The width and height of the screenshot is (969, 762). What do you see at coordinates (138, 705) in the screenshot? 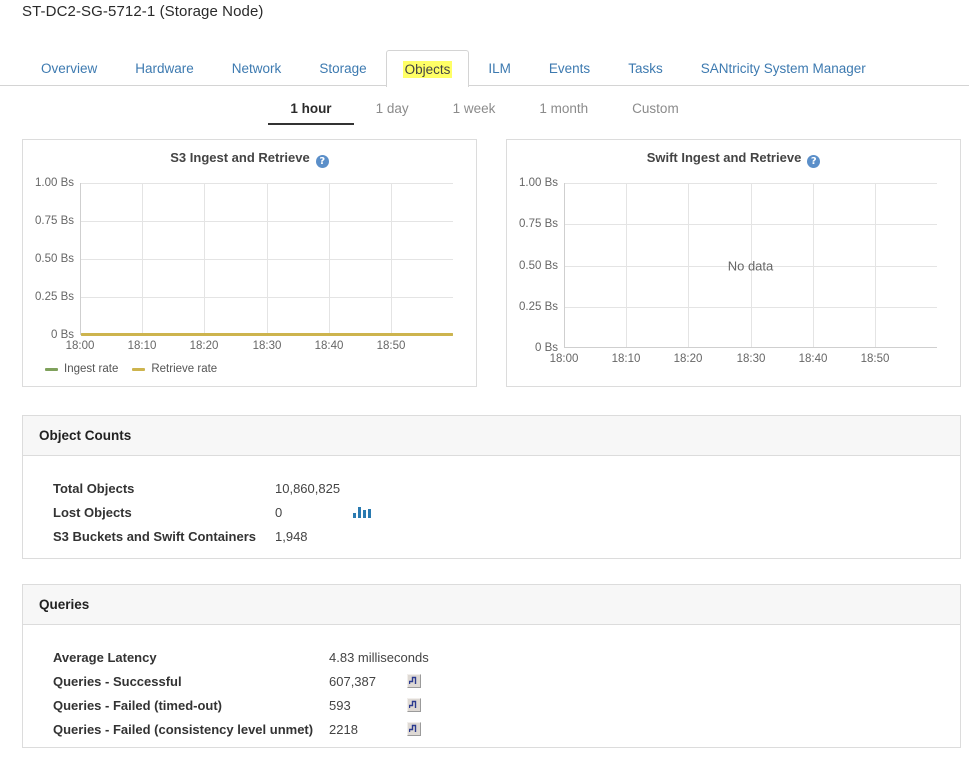
I see `metric-label: Queries - Failed (timed-out)` at bounding box center [138, 705].